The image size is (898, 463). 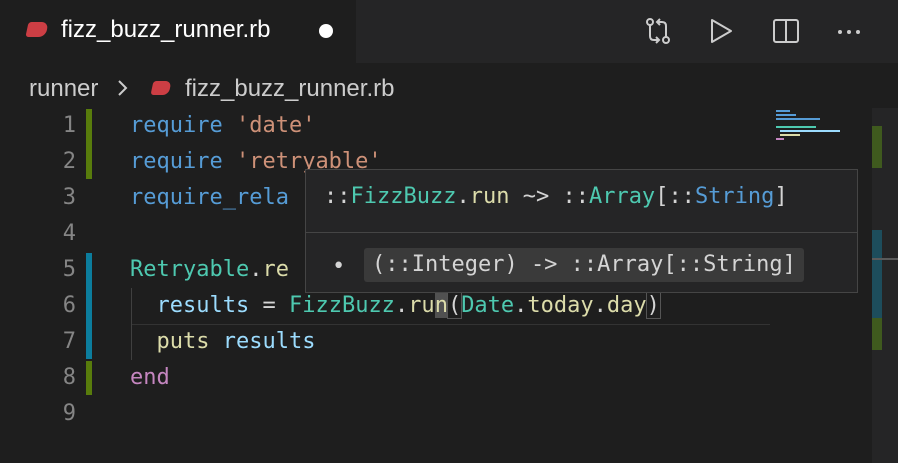 I want to click on hover-overload: (::Integer) -> ::Array[::String], so click(x=584, y=265).